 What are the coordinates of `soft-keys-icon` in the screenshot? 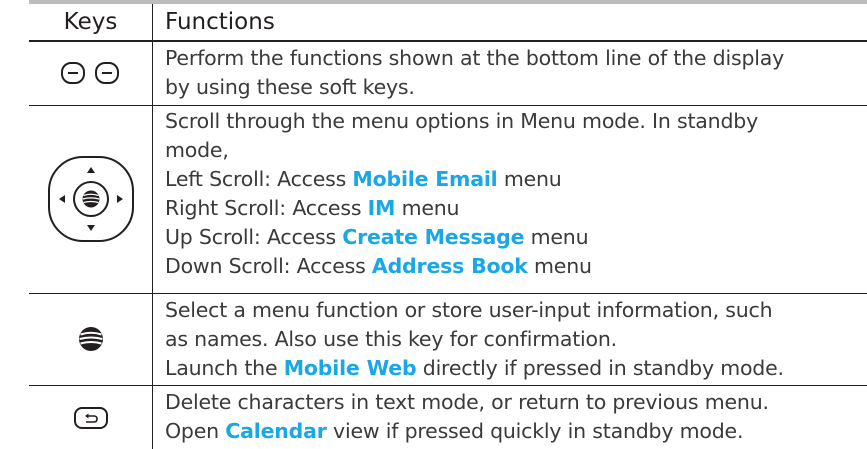 It's located at (89, 73).